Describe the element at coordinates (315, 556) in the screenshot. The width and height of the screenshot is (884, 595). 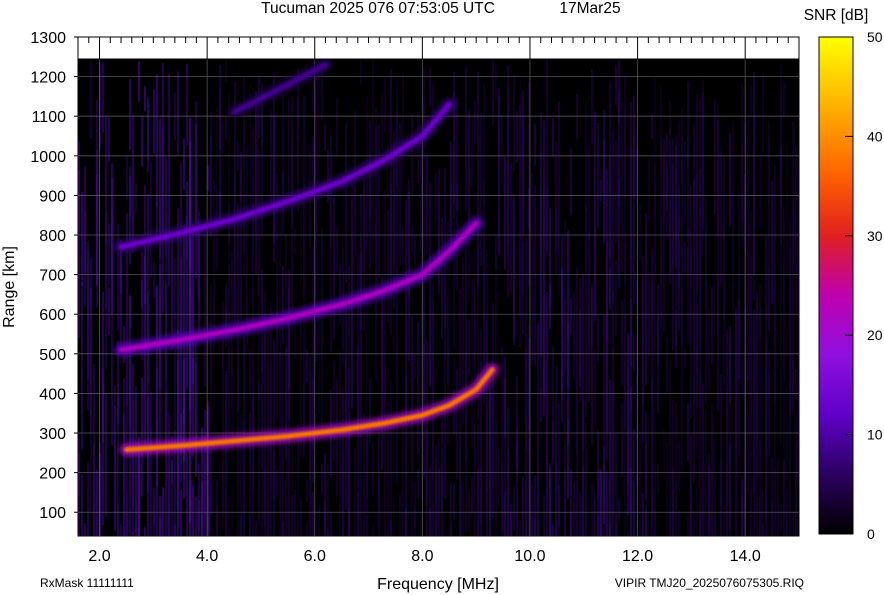
I see `x-tick-label: 6.0` at that location.